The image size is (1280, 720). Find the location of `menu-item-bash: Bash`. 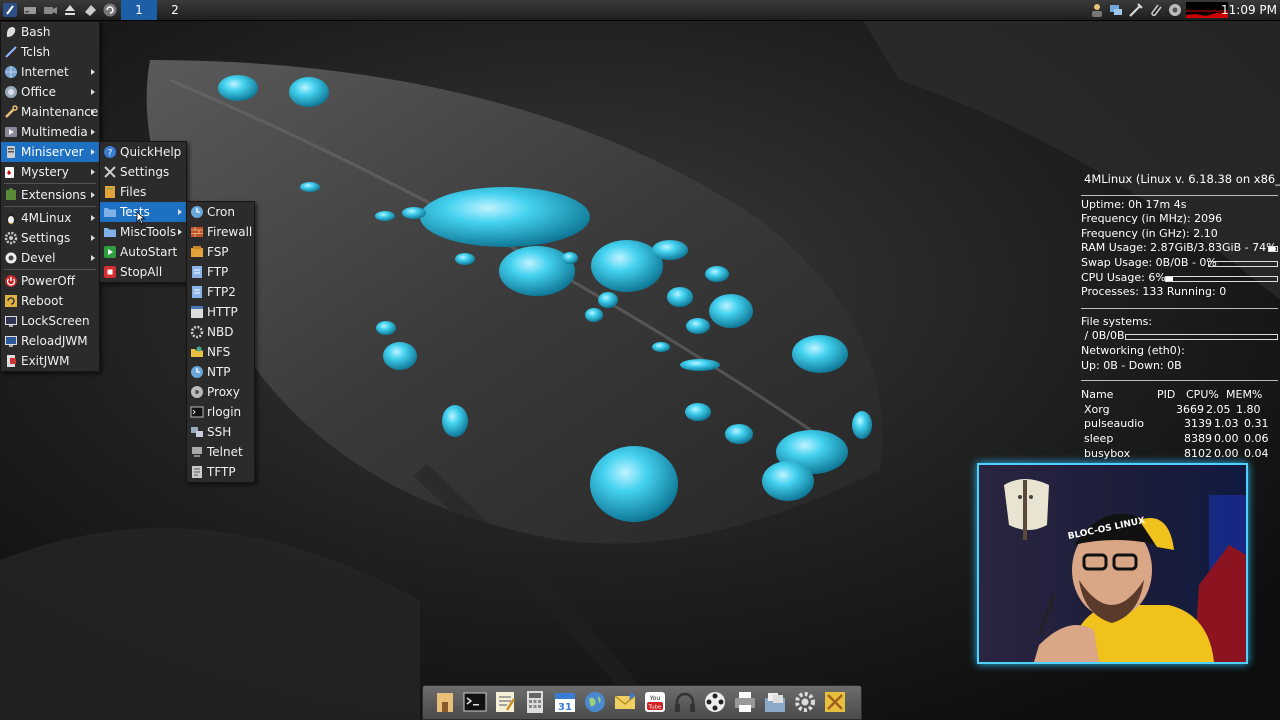

menu-item-bash: Bash is located at coordinates (50, 32).